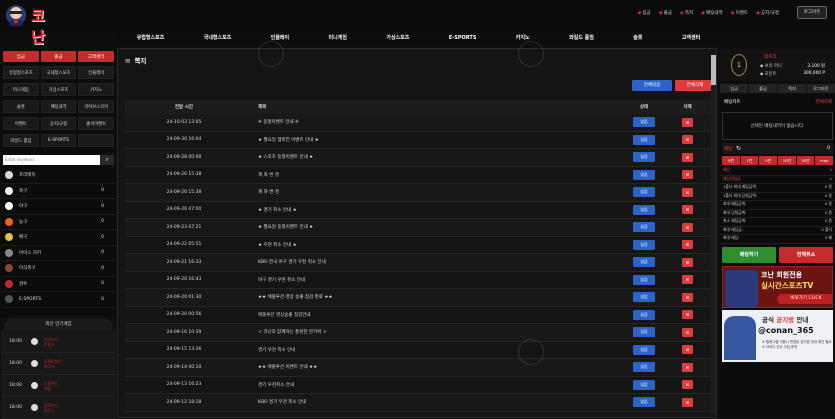  What do you see at coordinates (652, 85) in the screenshot?
I see `mark-all-read-button: 전체읽음` at bounding box center [652, 85].